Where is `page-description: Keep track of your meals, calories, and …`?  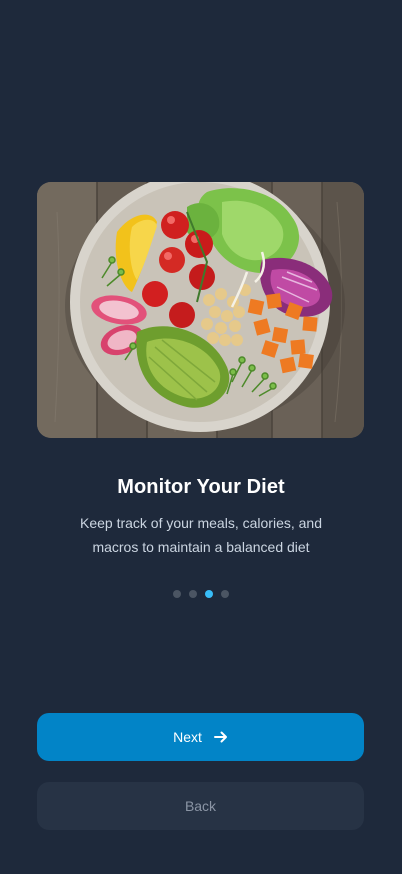 page-description: Keep track of your meals, calories, and … is located at coordinates (200, 535).